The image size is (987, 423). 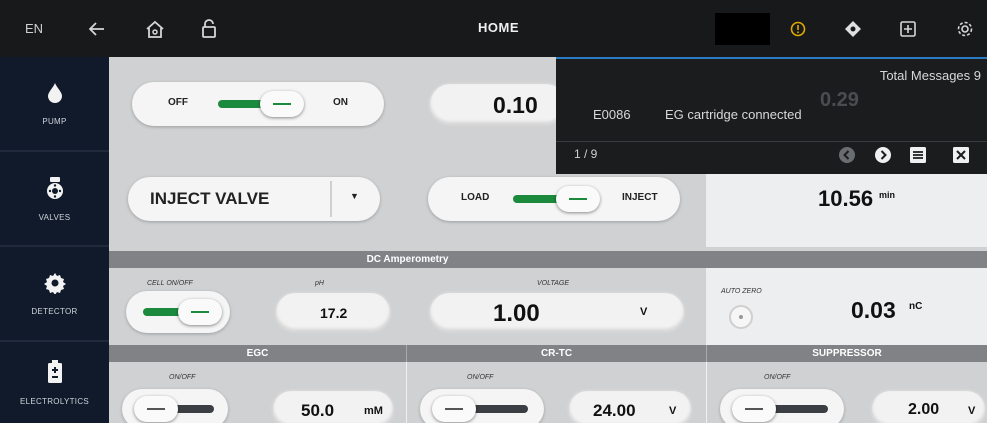 I want to click on crtc-value: 24.00, so click(x=614, y=410).